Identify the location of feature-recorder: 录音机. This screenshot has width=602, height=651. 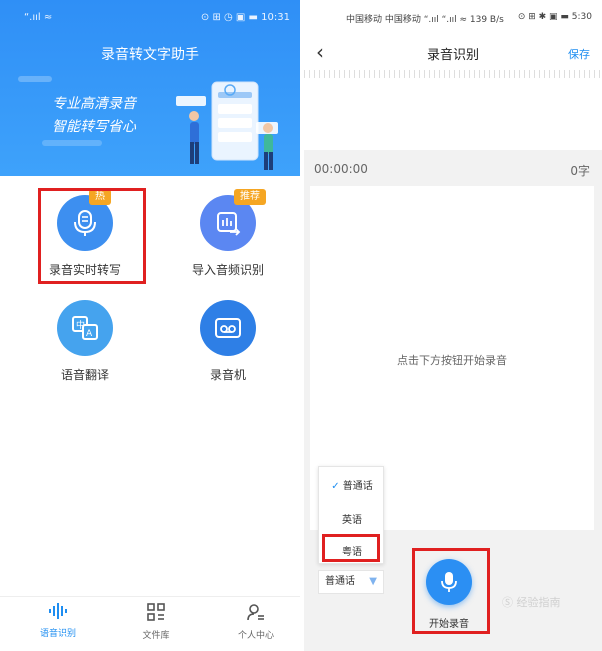
(228, 341).